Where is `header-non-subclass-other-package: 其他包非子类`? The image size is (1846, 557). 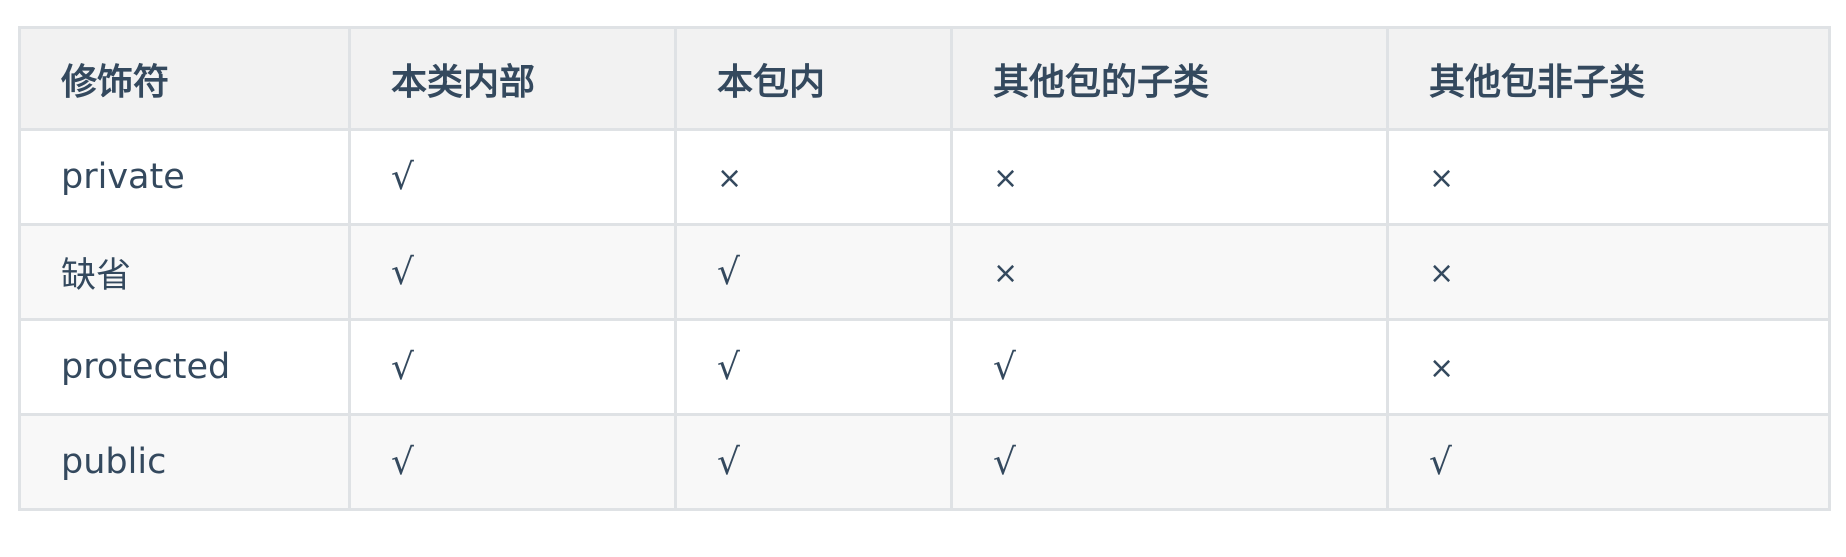 header-non-subclass-other-package: 其他包非子类 is located at coordinates (1608, 78).